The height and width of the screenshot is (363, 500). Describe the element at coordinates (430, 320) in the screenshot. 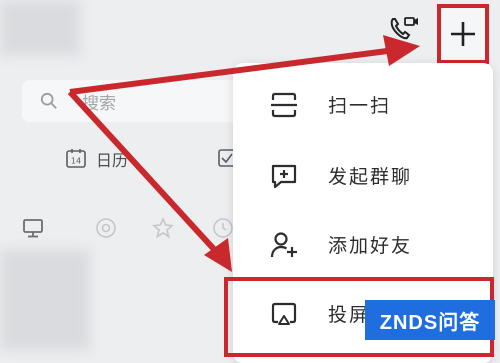

I see `watermark-logo: ZNDS问答` at that location.